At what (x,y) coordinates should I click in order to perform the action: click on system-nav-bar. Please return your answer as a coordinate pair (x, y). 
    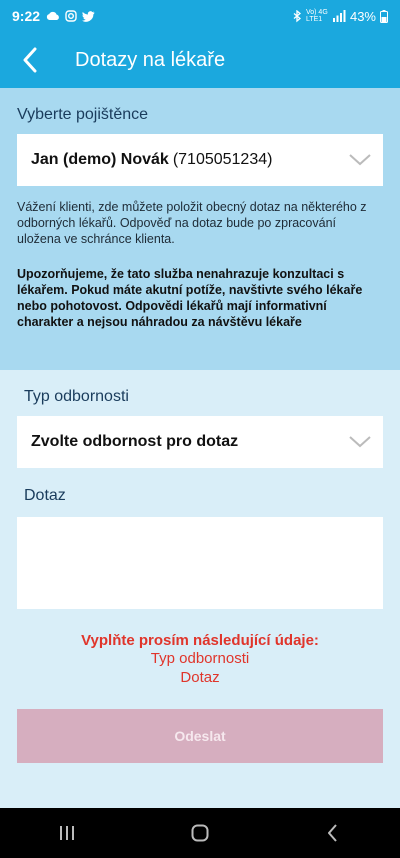
    Looking at the image, I should click on (200, 833).